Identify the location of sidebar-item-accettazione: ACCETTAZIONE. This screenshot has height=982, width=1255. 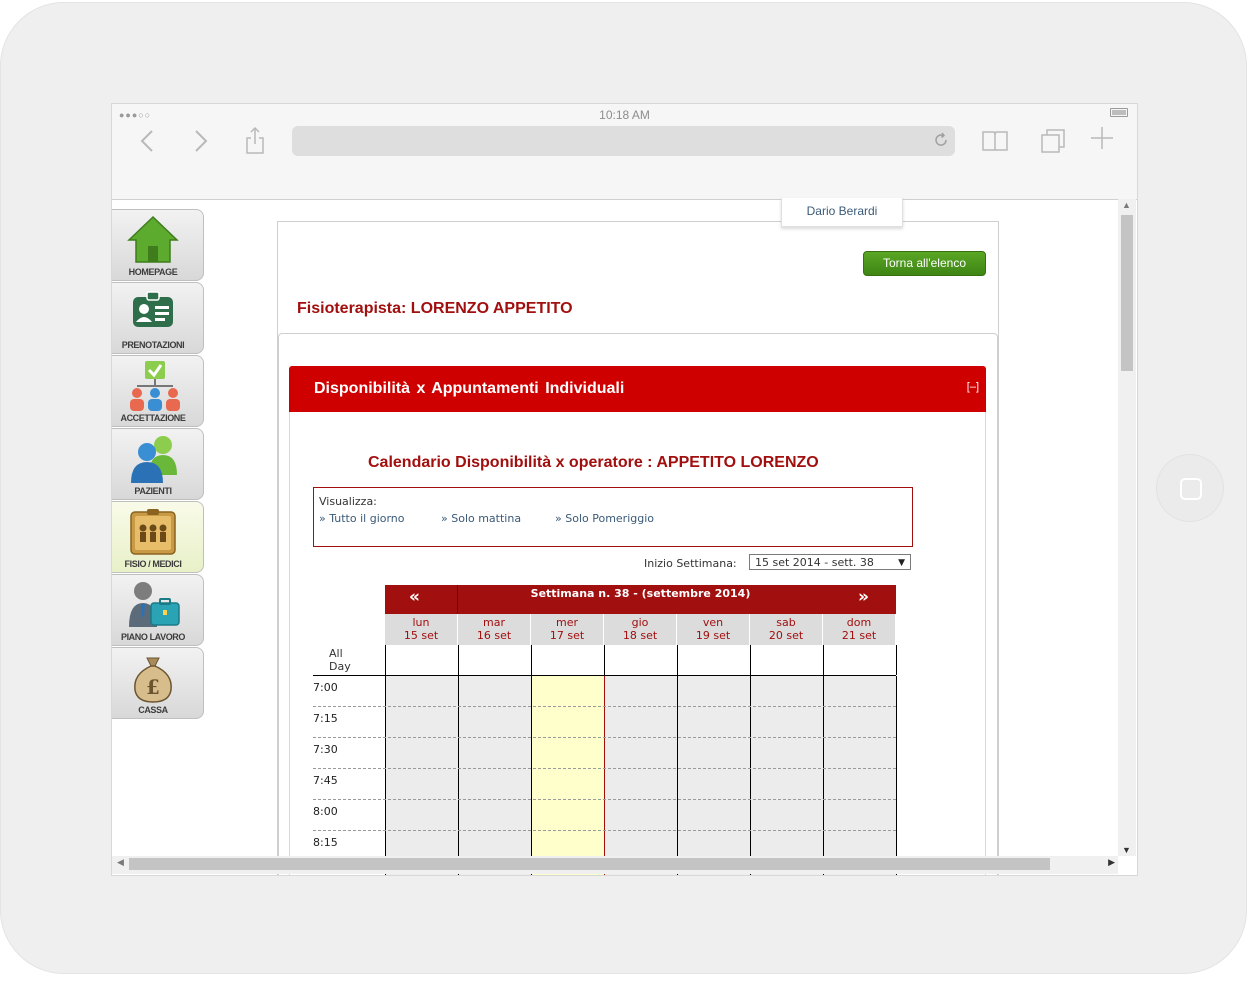
(158, 391).